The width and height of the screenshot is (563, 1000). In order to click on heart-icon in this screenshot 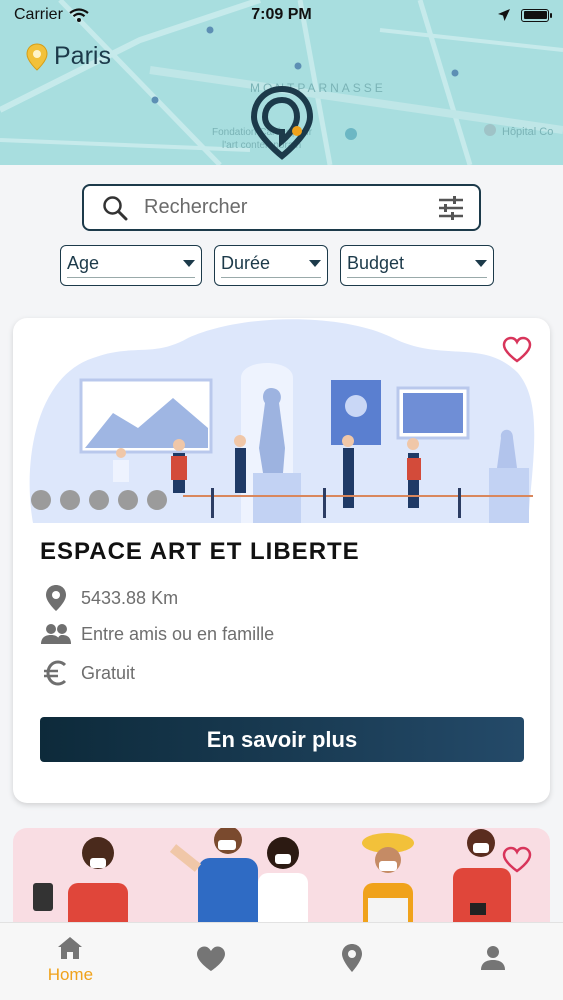, I will do `click(211, 958)`.